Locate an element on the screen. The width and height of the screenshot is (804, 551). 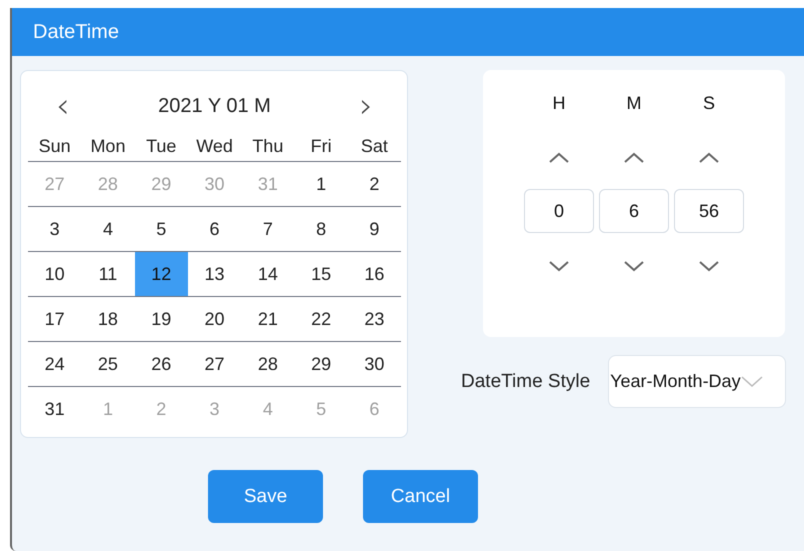
time-field: 56 is located at coordinates (709, 211).